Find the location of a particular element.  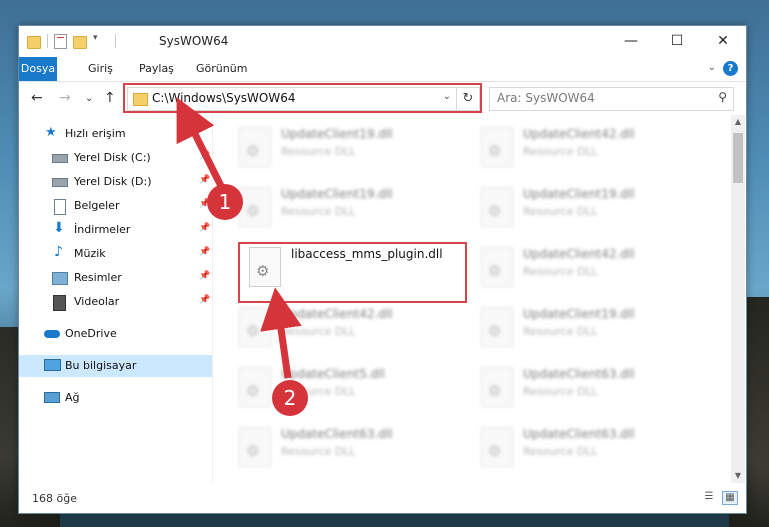

sidebar-item-videos: Videolar 📌 is located at coordinates (115, 302).